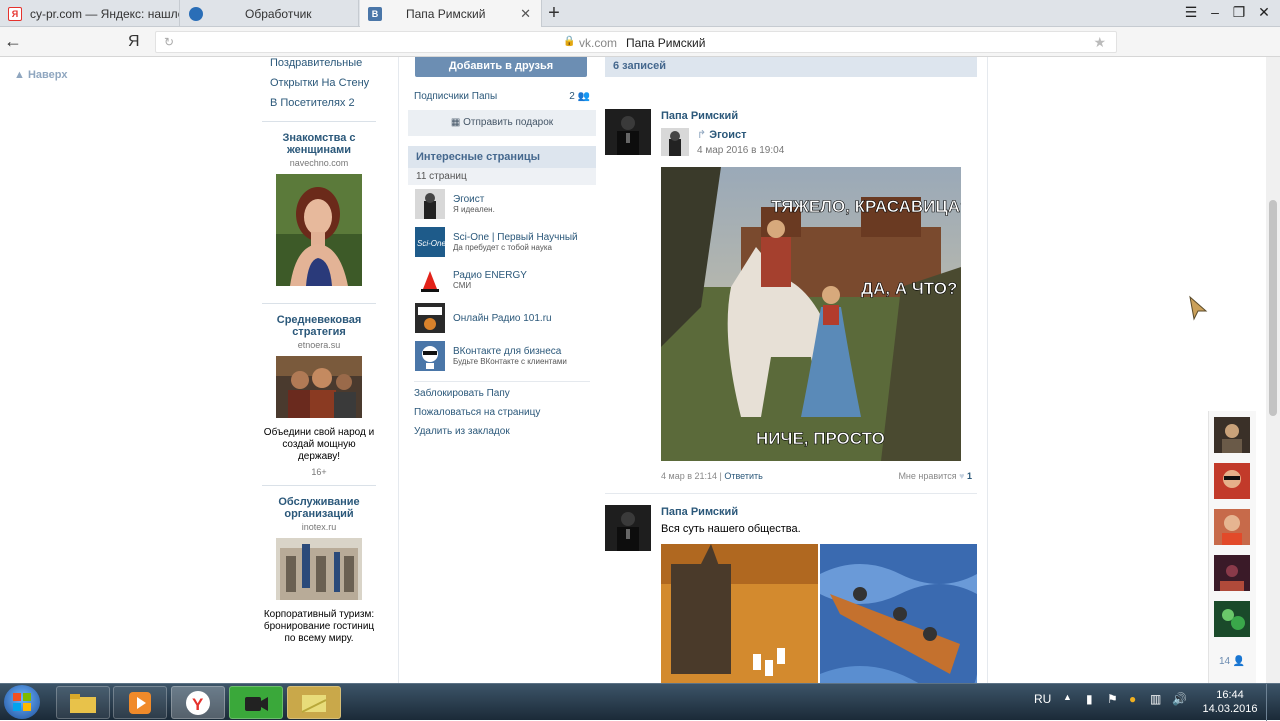 The width and height of the screenshot is (1280, 721). Describe the element at coordinates (134, 42) in the screenshot. I see `yandex-button: Я` at that location.